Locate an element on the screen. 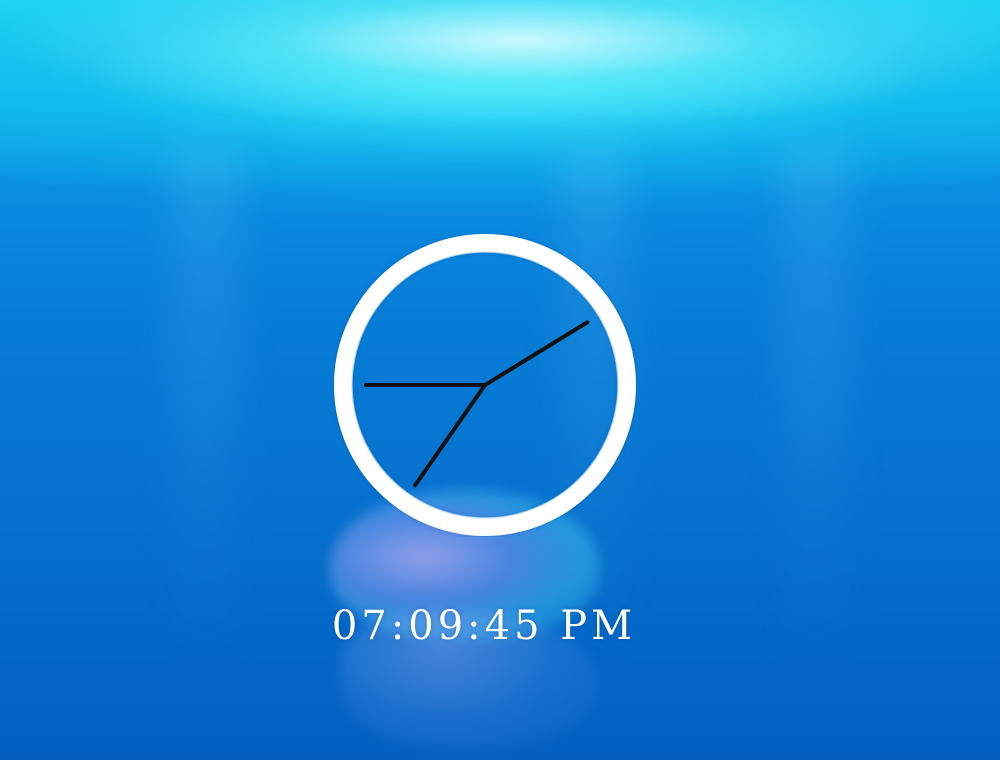  digital-time-display: 07:09:45 PM is located at coordinates (484, 626).